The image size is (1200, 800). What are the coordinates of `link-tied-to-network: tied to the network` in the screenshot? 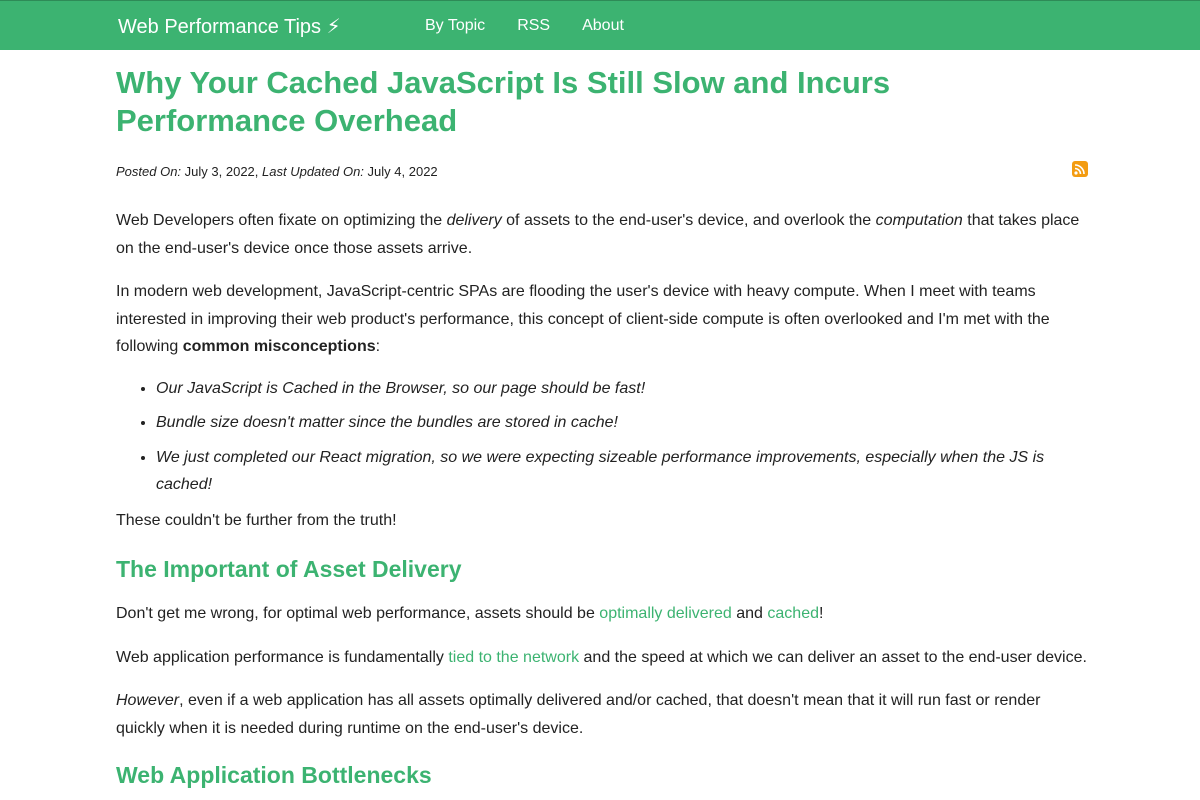 It's located at (513, 657).